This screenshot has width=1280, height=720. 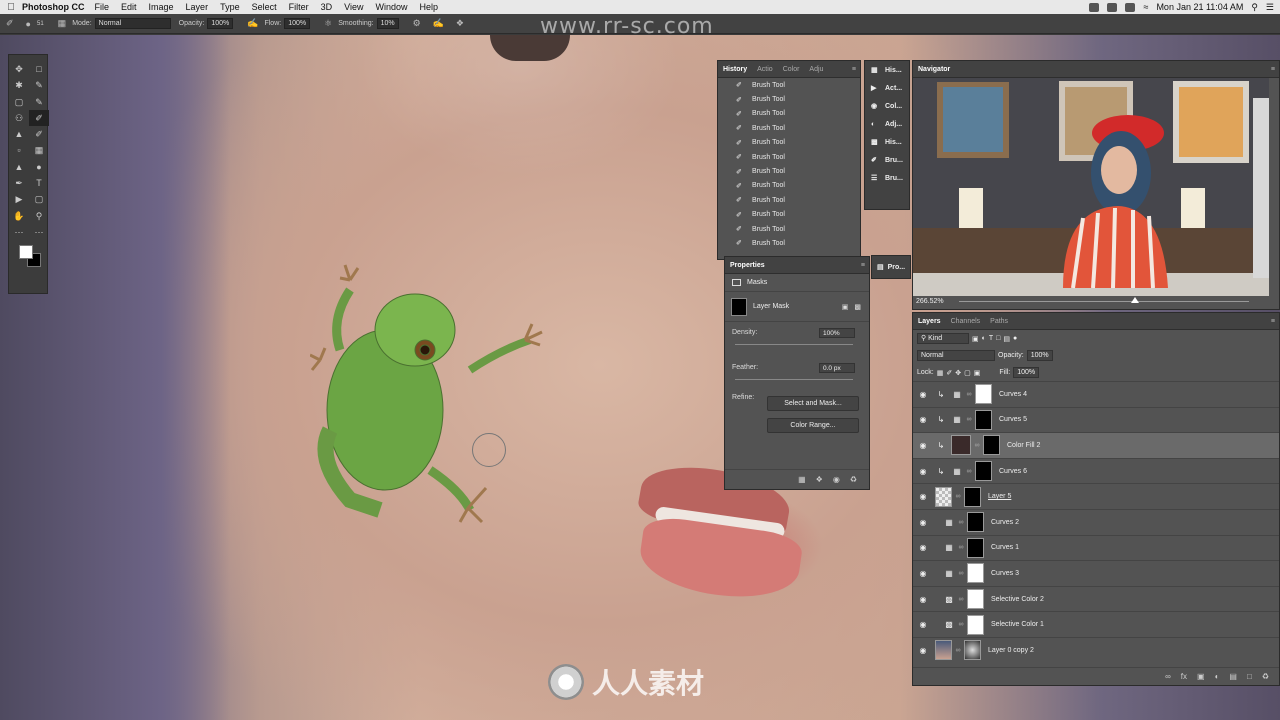 I want to click on crop-tool-icon: ▢, so click(x=19, y=102).